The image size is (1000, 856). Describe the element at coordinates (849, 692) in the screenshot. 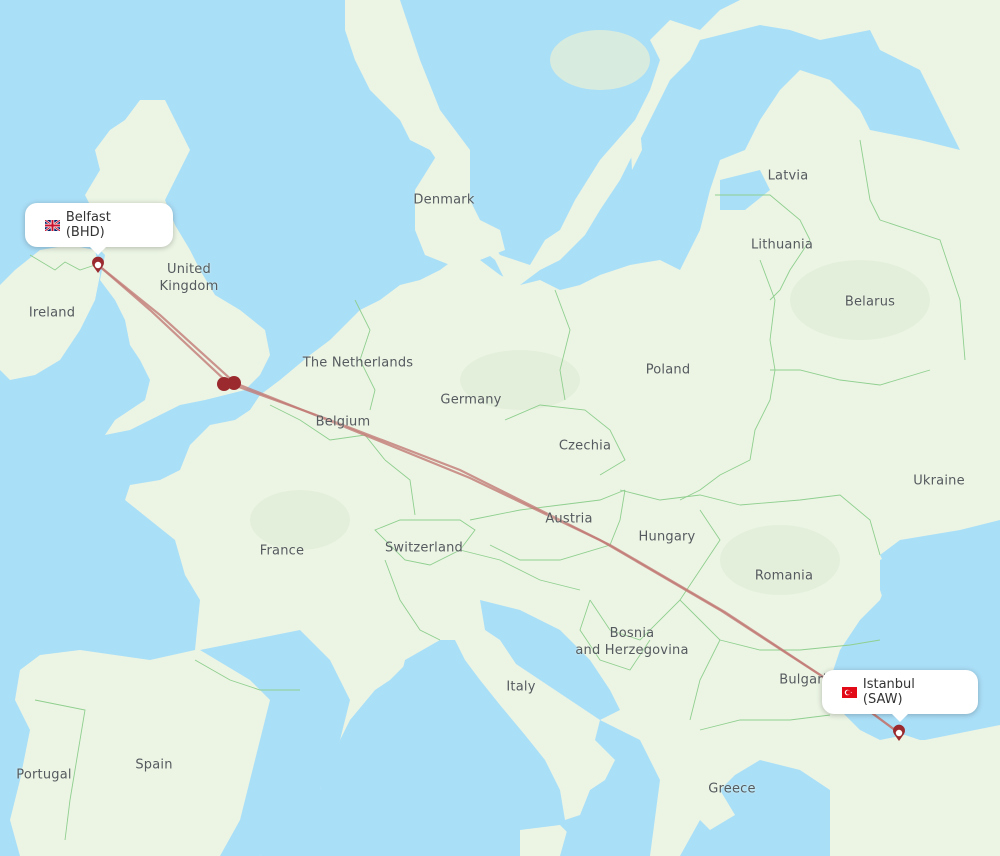

I see `turkey-flag-icon` at that location.